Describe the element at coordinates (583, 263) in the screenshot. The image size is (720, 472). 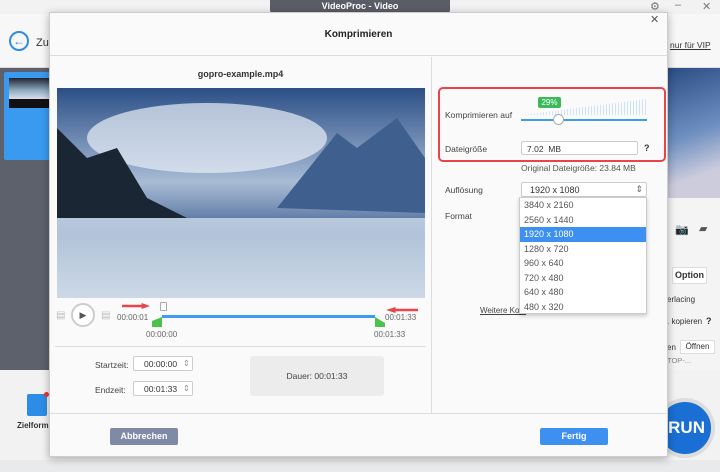
I see `resolution-option: 960 x 640` at that location.